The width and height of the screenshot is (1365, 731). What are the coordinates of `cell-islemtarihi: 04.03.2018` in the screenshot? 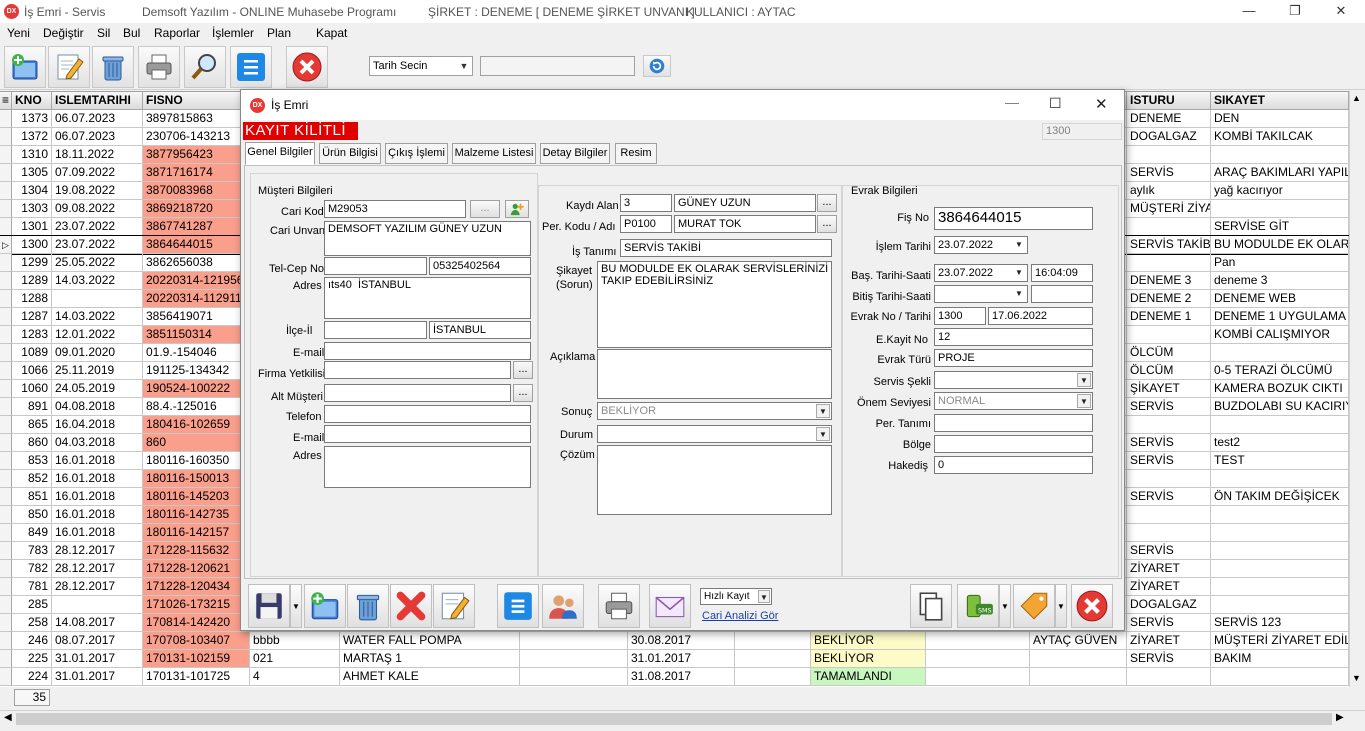 It's located at (97, 443).